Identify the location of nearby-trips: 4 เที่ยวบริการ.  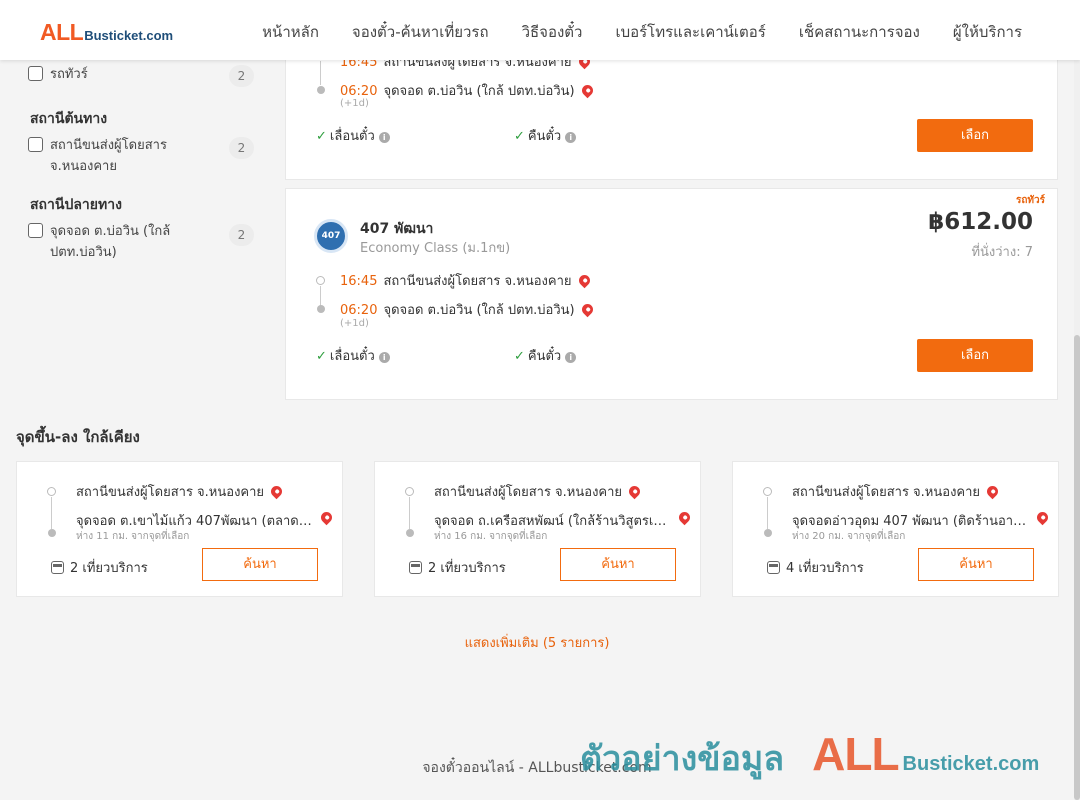
(815, 567).